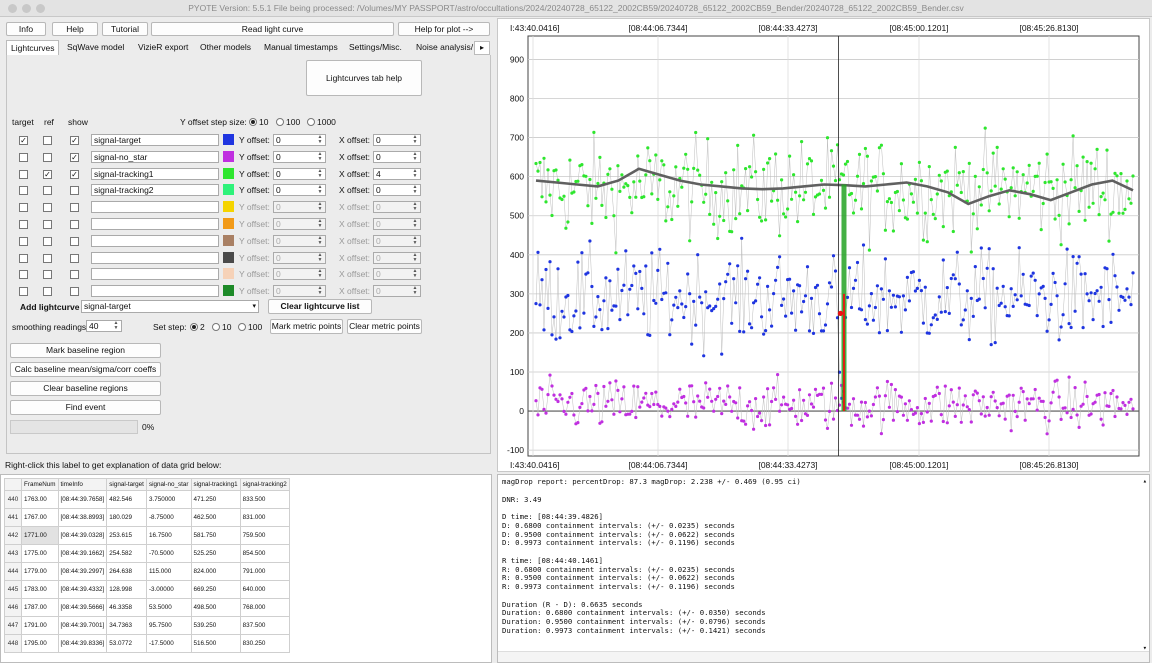 The height and width of the screenshot is (663, 1152). What do you see at coordinates (40, 643) in the screenshot?
I see `table-cell: 1795.00` at bounding box center [40, 643].